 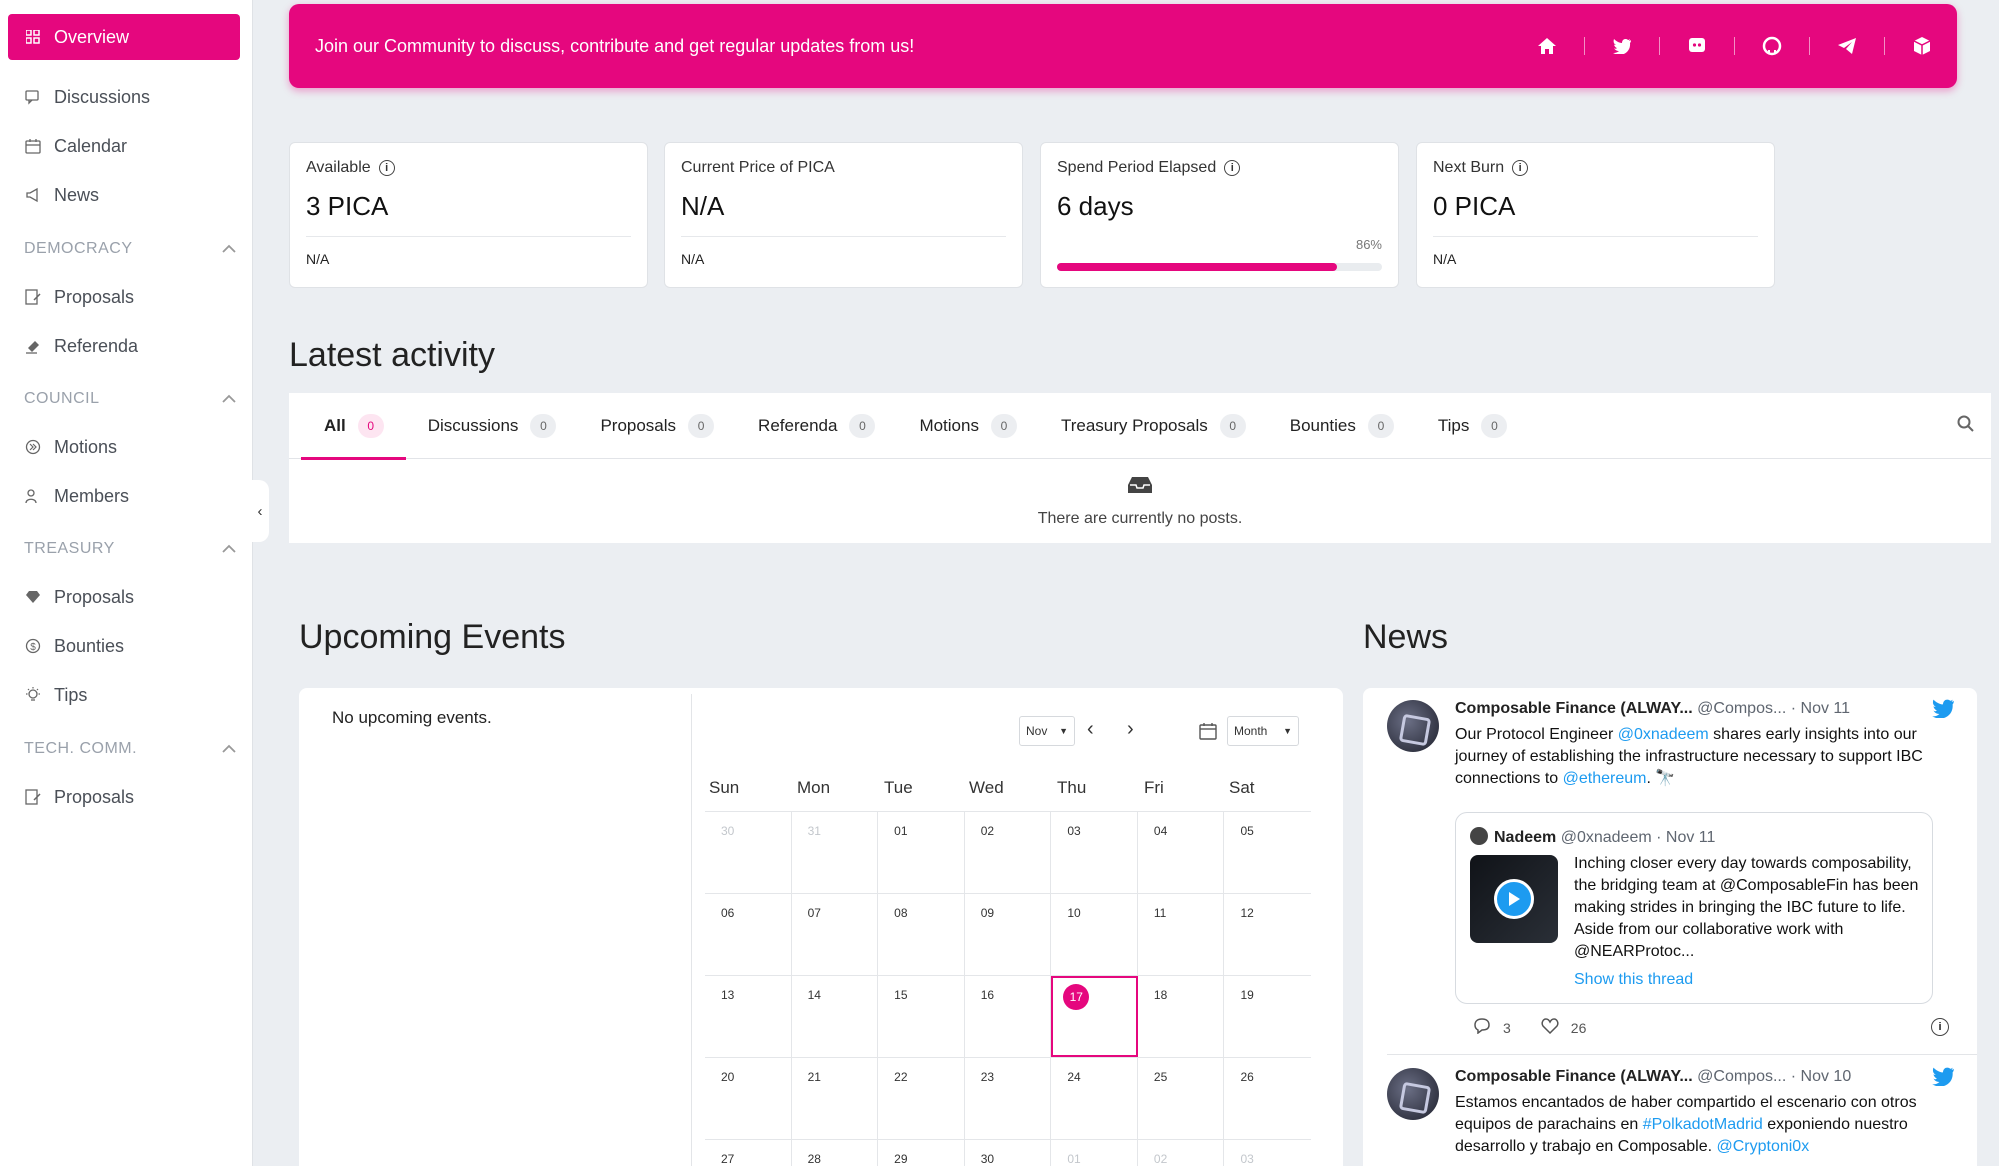 What do you see at coordinates (260, 511) in the screenshot?
I see `sidebar-collapse-button: ‹` at bounding box center [260, 511].